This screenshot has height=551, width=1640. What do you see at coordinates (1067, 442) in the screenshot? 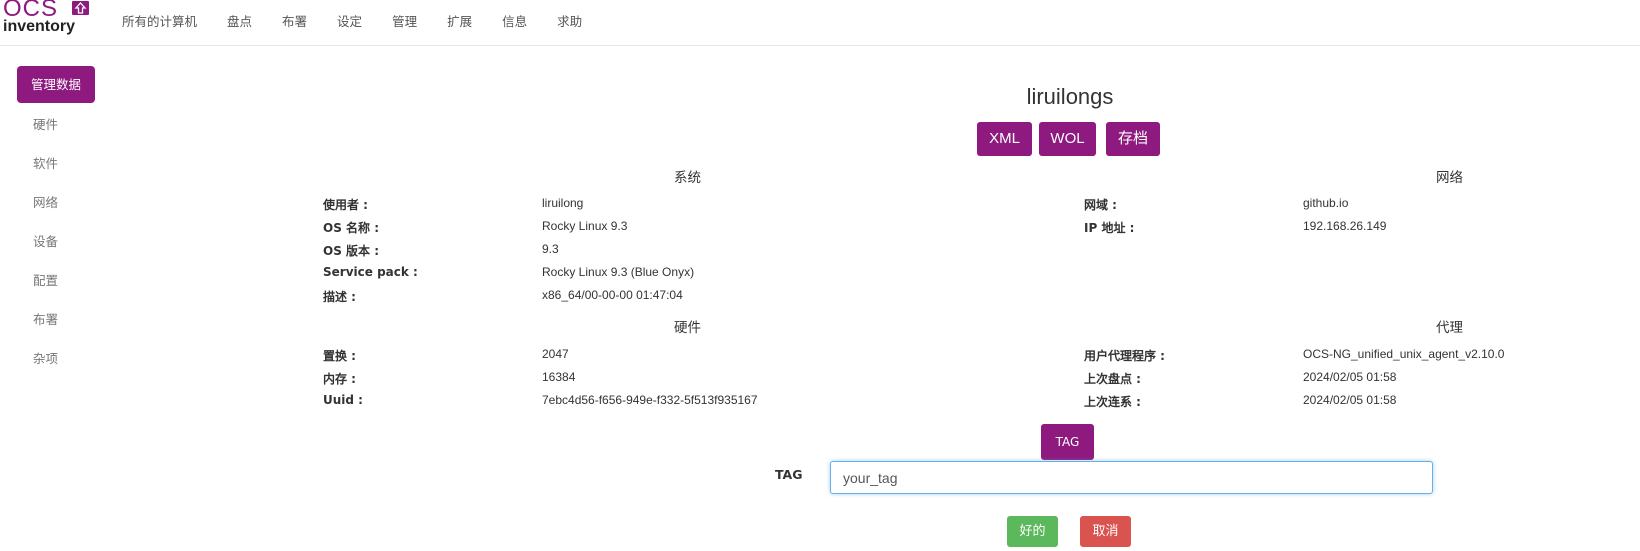
I see `tag-button: TAG` at bounding box center [1067, 442].